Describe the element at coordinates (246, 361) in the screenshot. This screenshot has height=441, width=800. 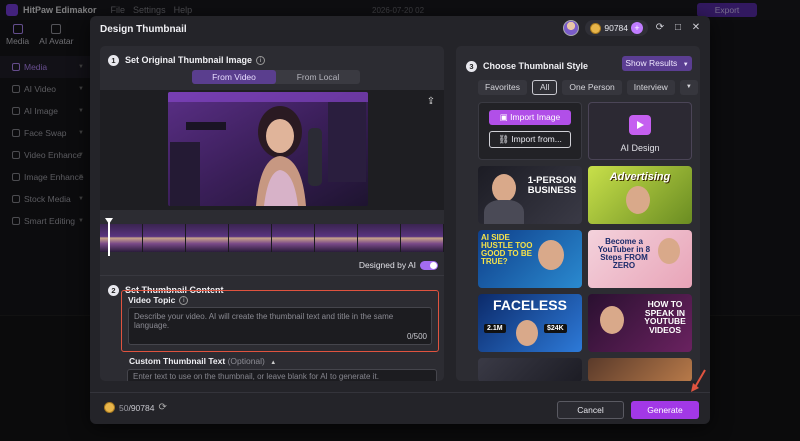
I see `optional-tag: (Optional)` at that location.